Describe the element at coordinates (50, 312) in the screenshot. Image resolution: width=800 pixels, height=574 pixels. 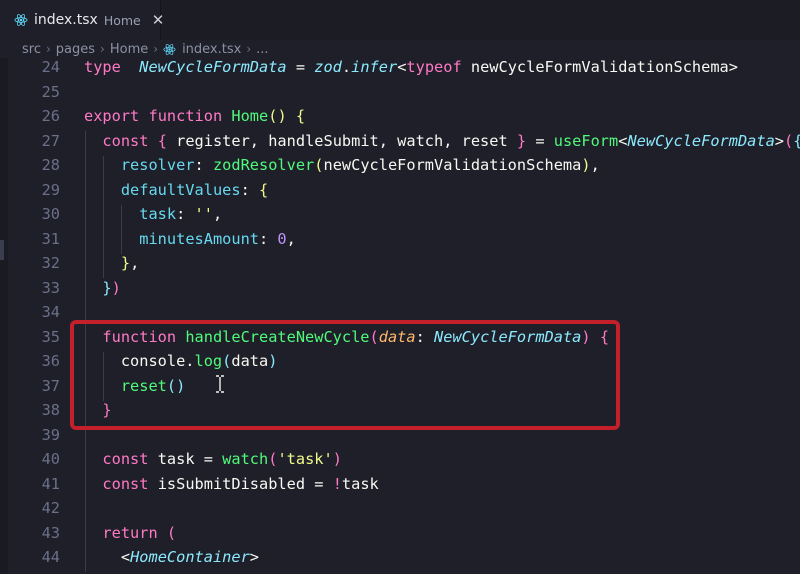
I see `line-number: 34` at that location.